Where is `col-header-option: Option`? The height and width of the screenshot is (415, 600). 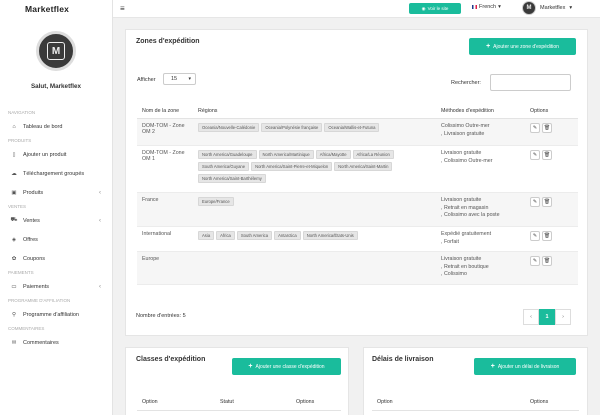
col-header-option: Option is located at coordinates (385, 402).